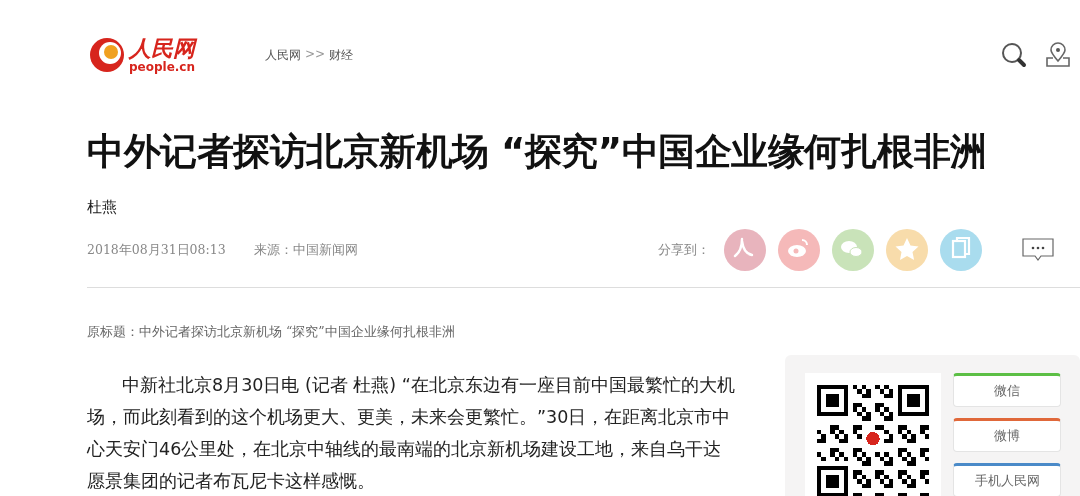 Image resolution: width=1080 pixels, height=496 pixels. Describe the element at coordinates (102, 207) in the screenshot. I see `author-name: 杜燕` at that location.